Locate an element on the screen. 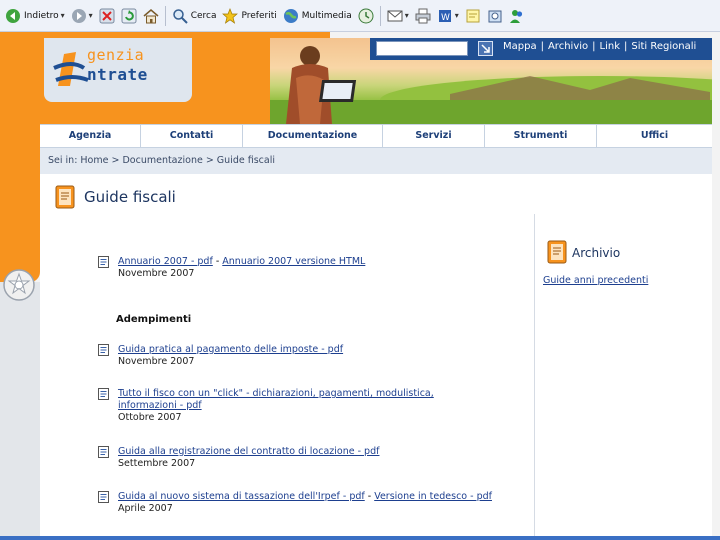 Image resolution: width=720 pixels, height=540 pixels. svg-text: W is located at coordinates (445, 18).